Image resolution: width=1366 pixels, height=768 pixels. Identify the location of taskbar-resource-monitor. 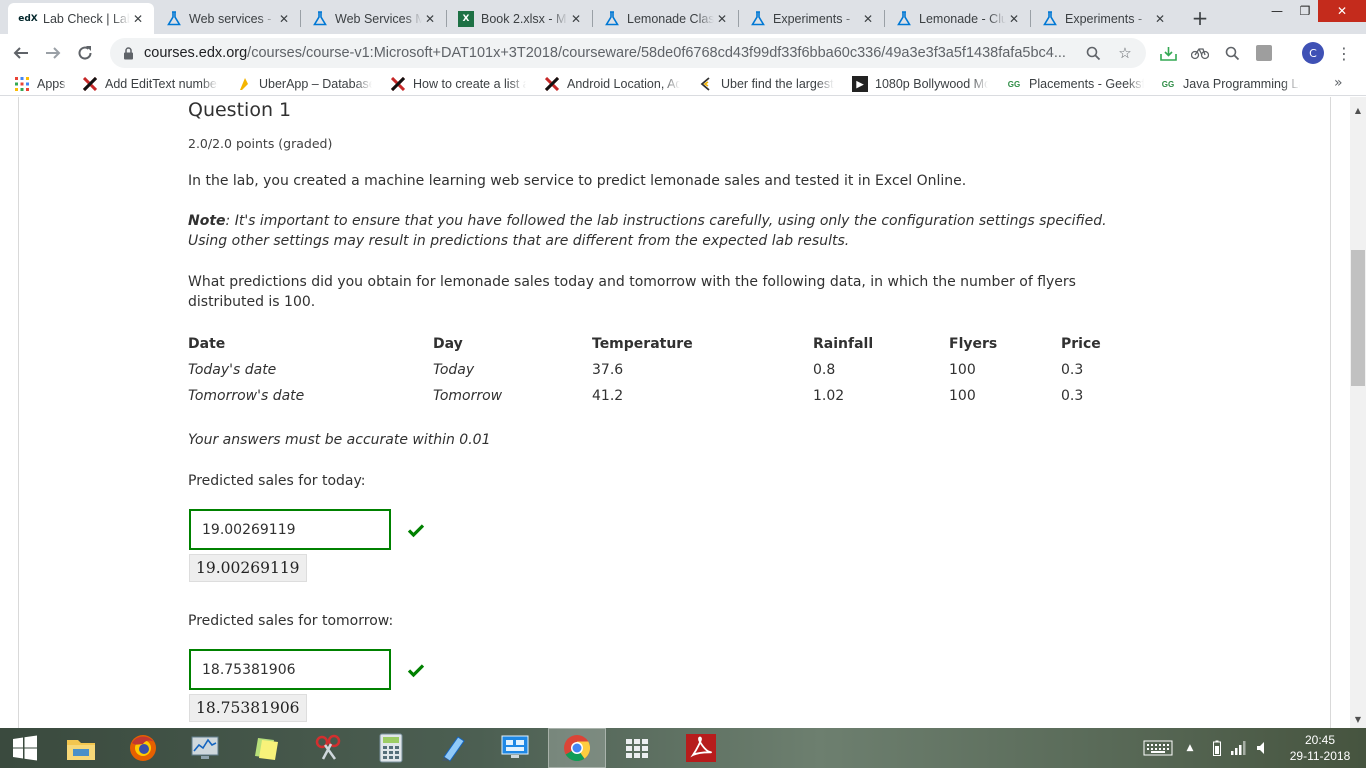
(205, 748).